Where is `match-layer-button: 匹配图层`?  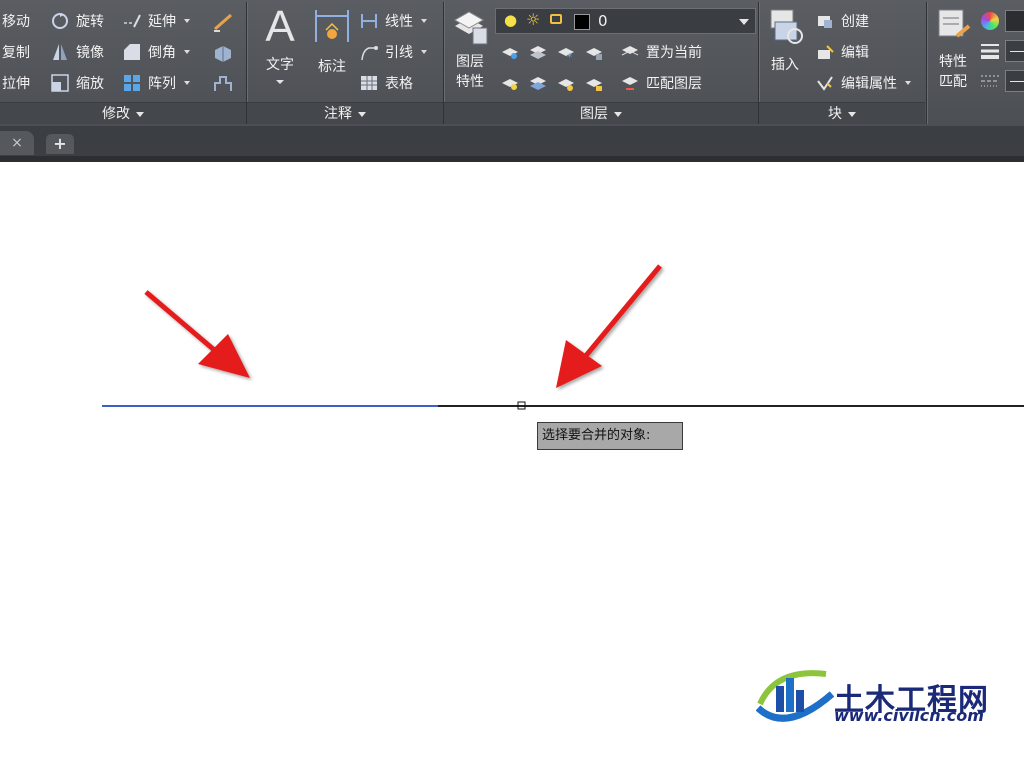
match-layer-button: 匹配图层 is located at coordinates (661, 83).